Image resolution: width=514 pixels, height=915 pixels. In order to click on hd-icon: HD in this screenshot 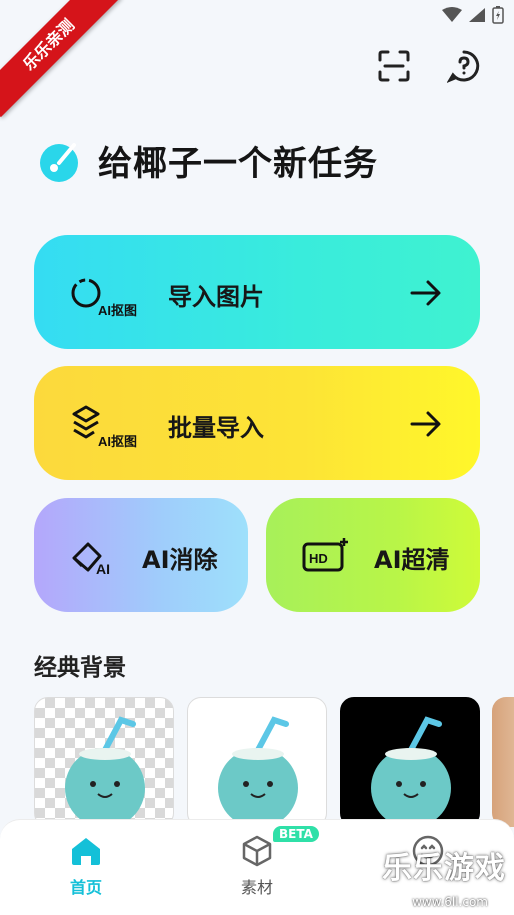, I will do `click(325, 555)`.